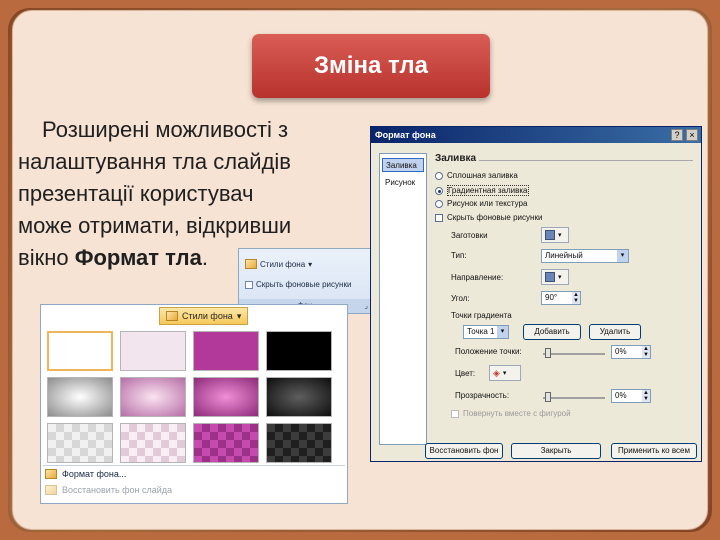 This screenshot has height=540, width=720. Describe the element at coordinates (403, 183) in the screenshot. I see `nav-item-picture: Рисунок` at that location.